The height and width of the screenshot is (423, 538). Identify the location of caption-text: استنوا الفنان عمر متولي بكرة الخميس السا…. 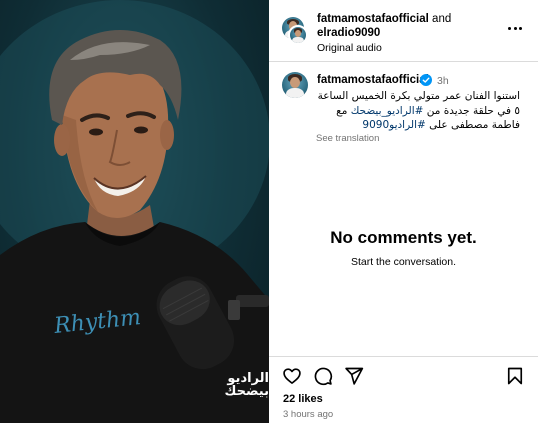
(414, 111).